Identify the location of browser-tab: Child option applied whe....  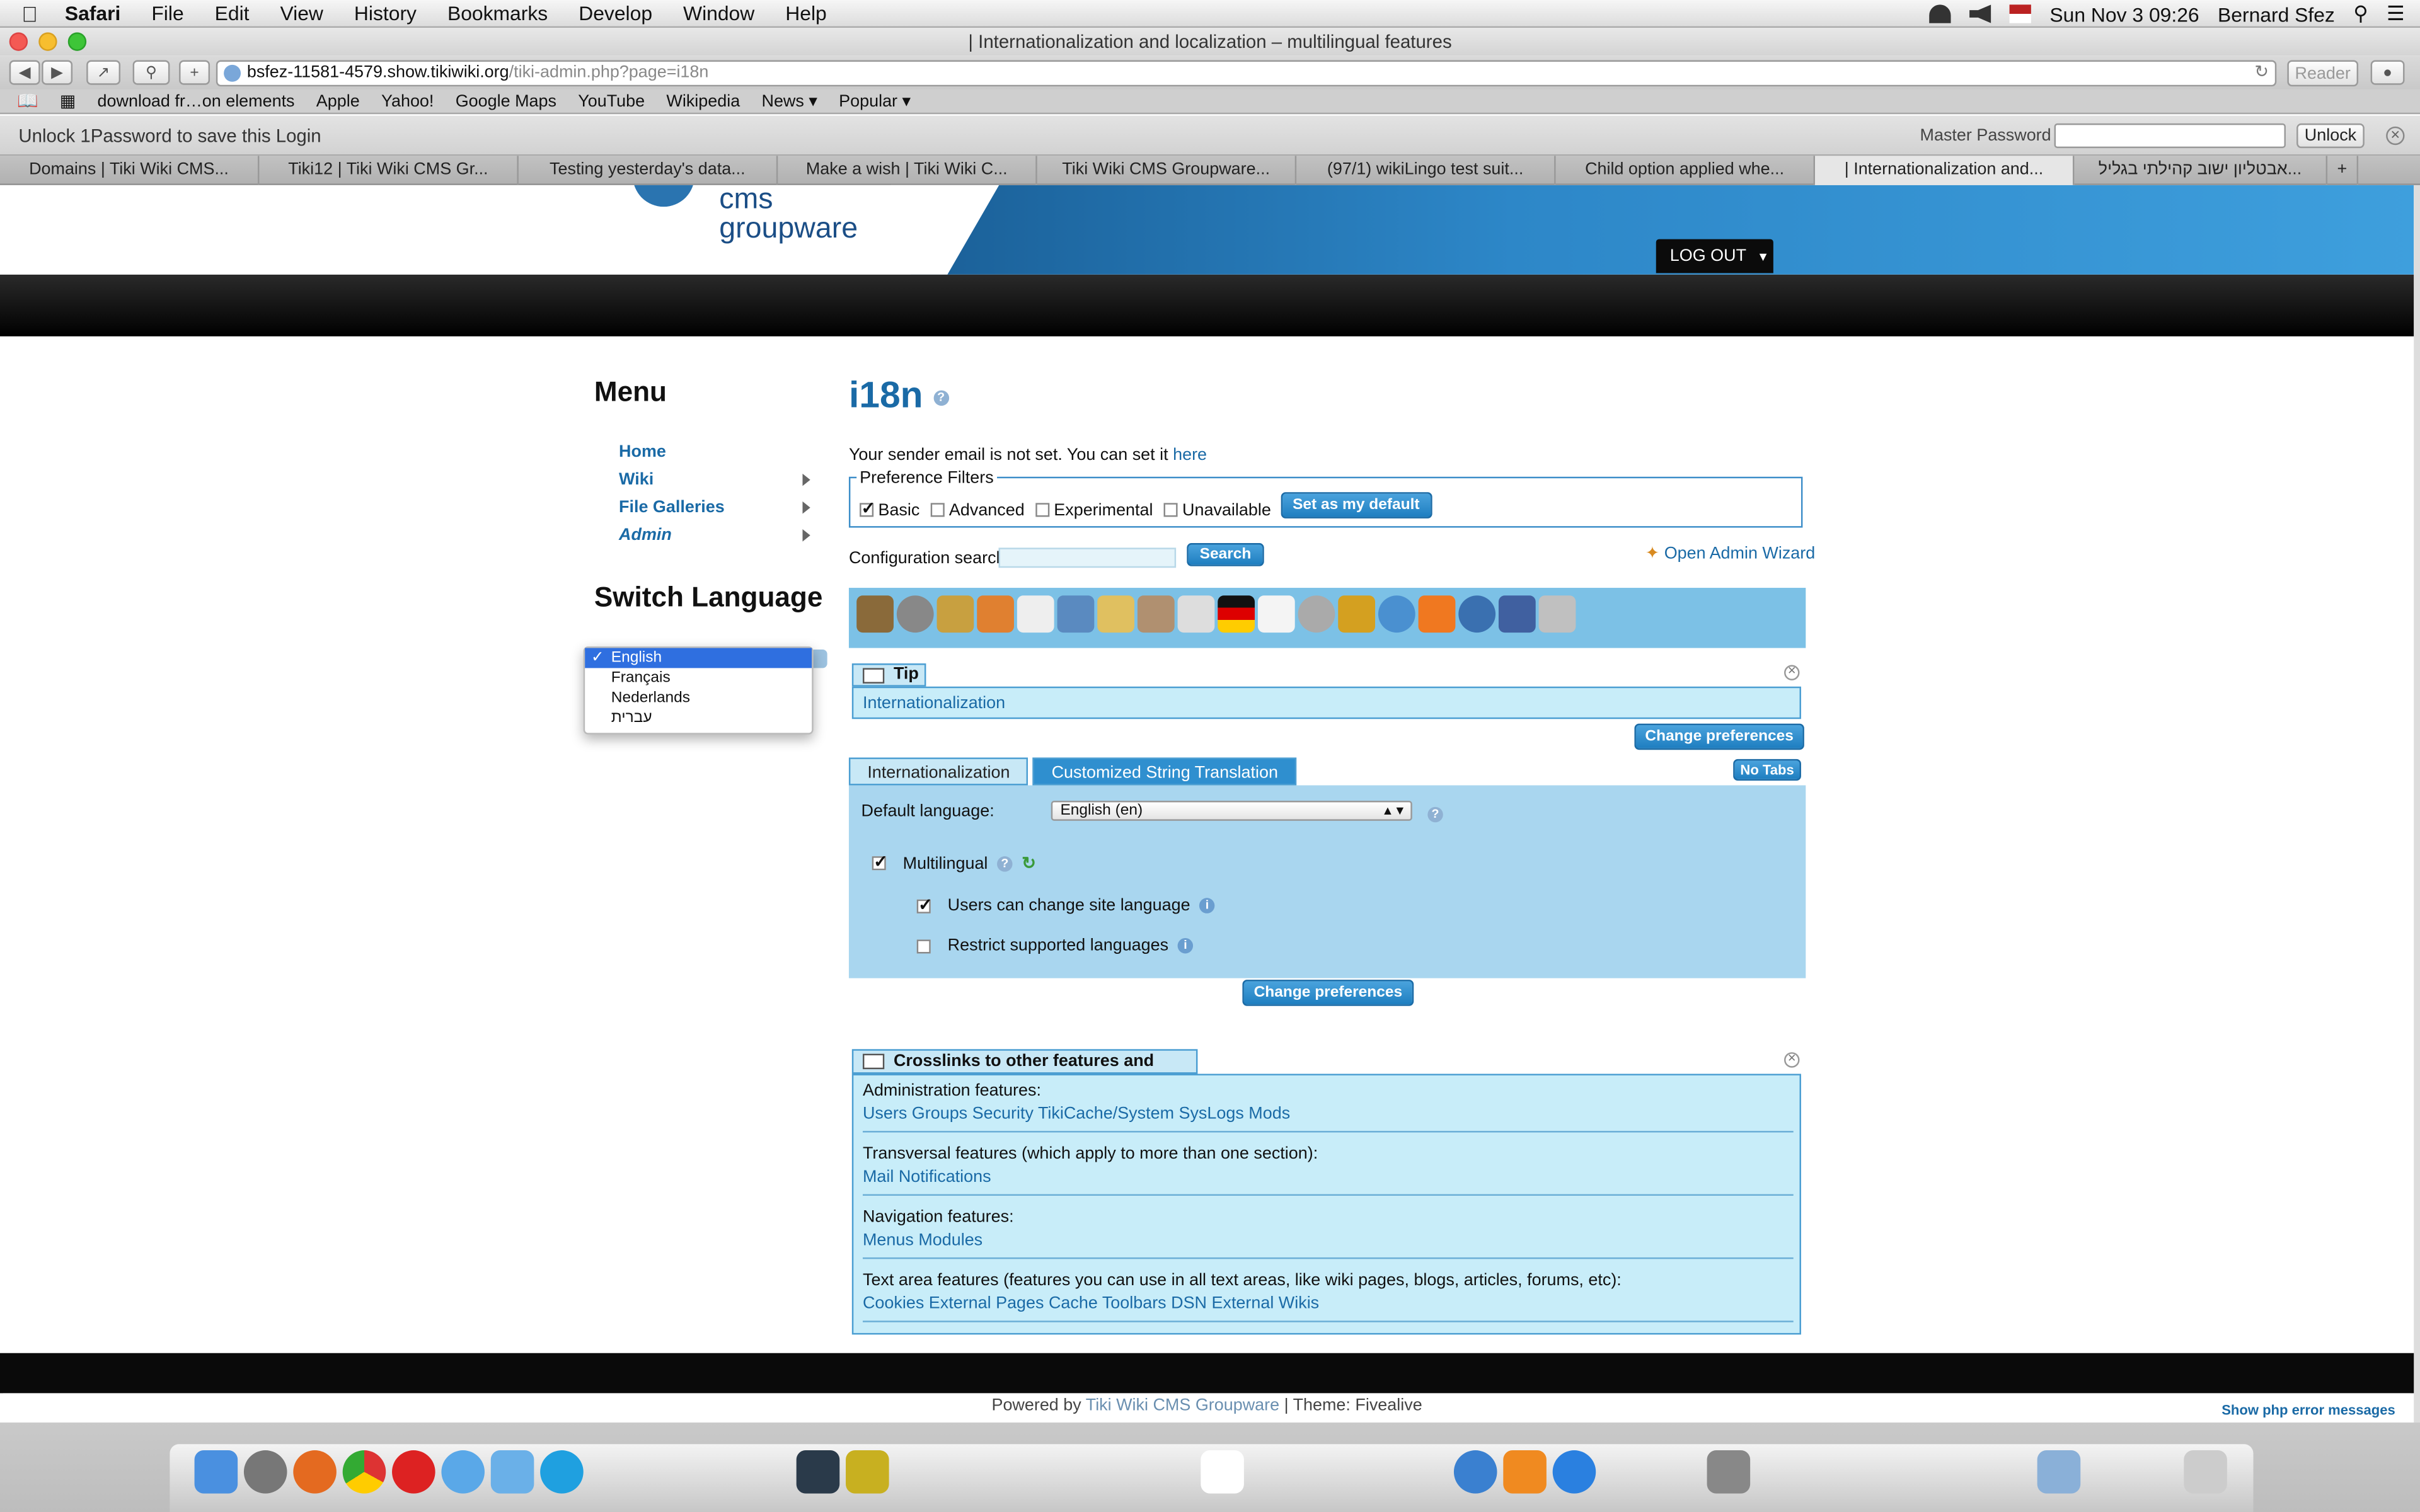
(1686, 170).